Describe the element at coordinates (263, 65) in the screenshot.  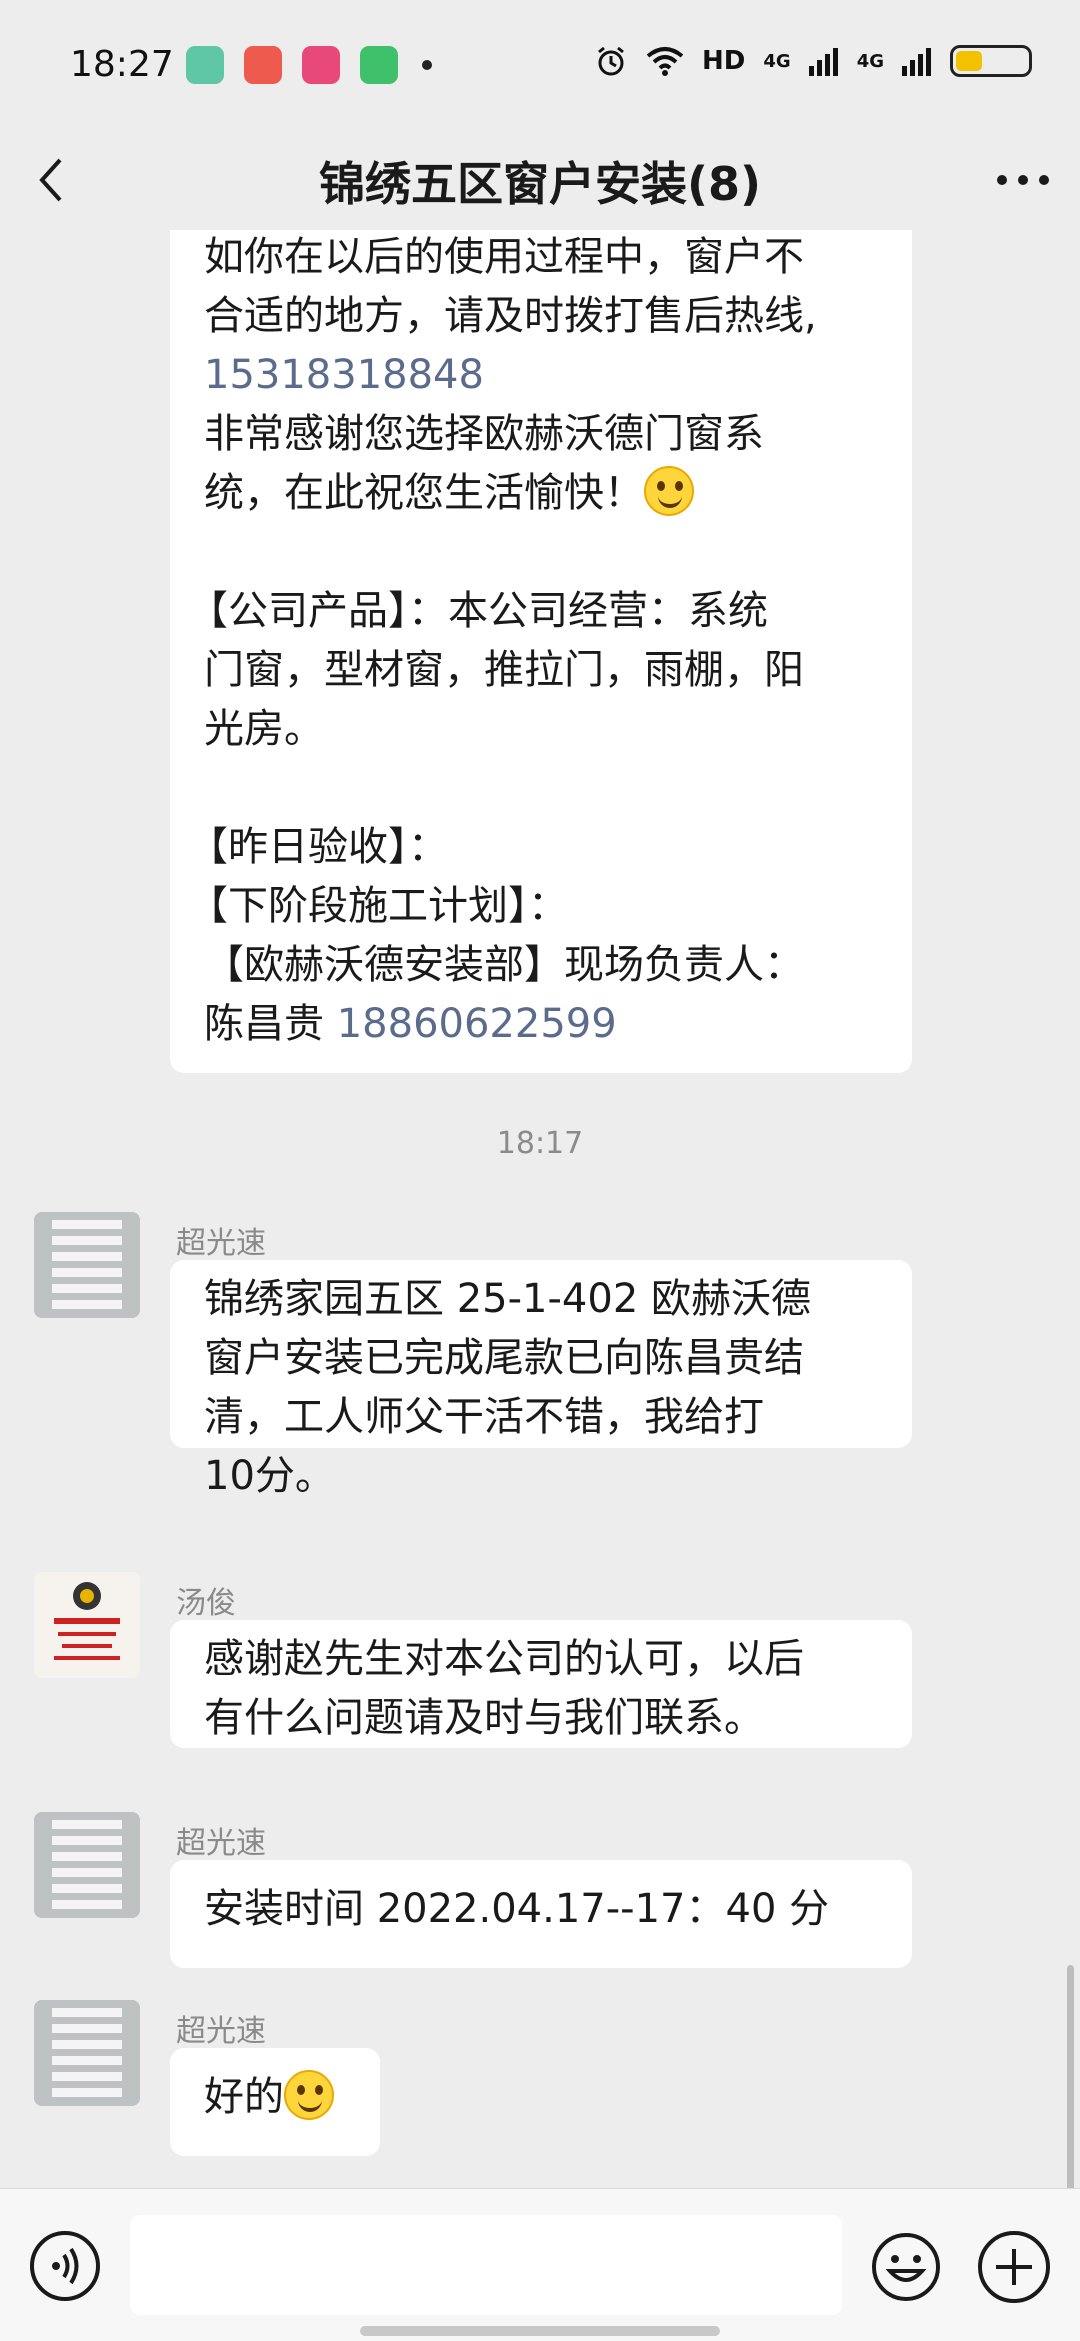
I see `app-red-icon` at that location.